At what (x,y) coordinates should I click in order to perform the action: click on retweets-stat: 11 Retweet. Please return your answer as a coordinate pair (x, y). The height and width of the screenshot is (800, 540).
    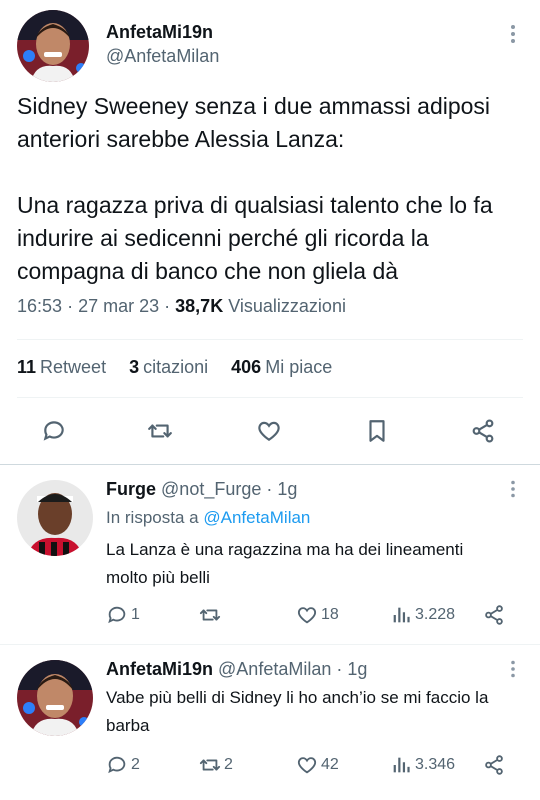
    Looking at the image, I should click on (61, 367).